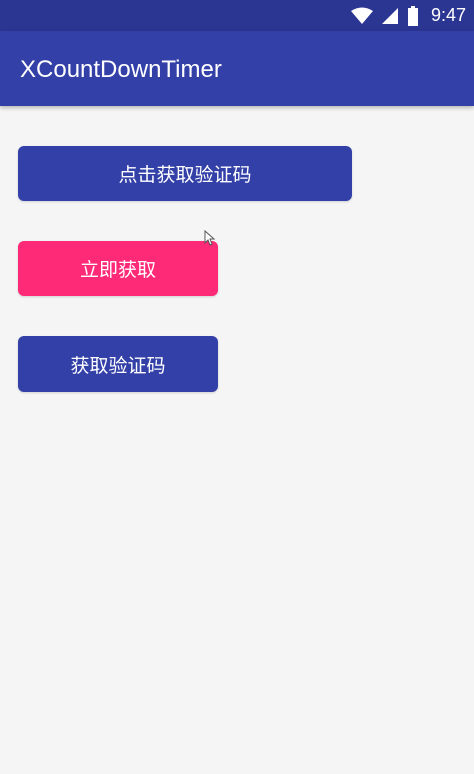 This screenshot has width=474, height=774. I want to click on get-code-button: 获取验证码, so click(118, 364).